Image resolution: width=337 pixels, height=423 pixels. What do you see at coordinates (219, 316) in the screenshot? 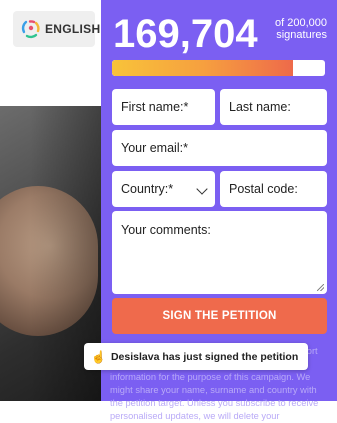
I see `sign-petition-button: SIGN THE PETITION` at bounding box center [219, 316].